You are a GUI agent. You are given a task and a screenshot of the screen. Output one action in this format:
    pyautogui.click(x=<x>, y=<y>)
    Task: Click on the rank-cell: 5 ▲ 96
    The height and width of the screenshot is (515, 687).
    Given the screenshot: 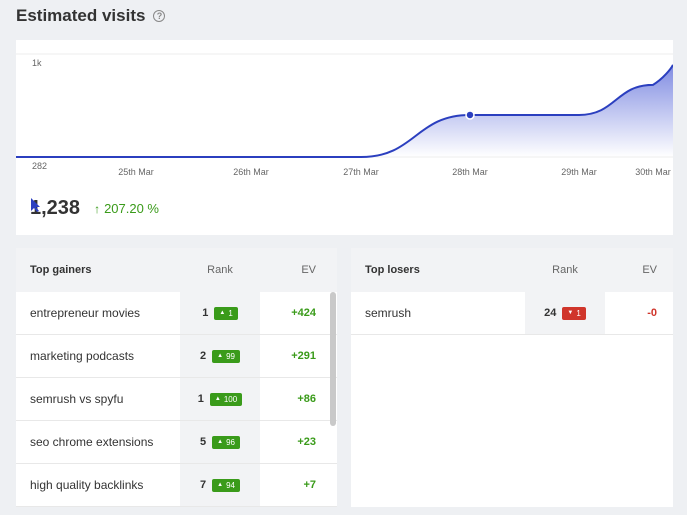 What is the action you would take?
    pyautogui.click(x=220, y=442)
    